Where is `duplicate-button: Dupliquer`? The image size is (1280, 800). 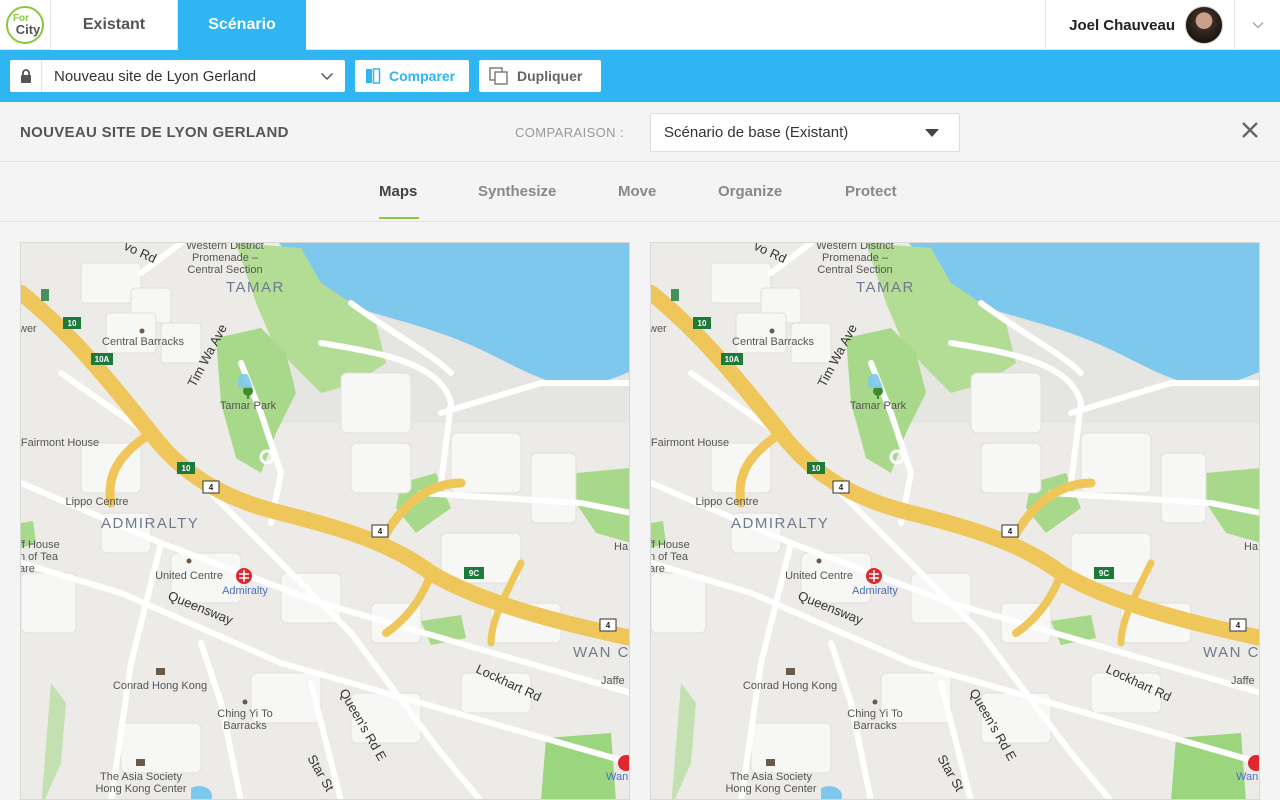
duplicate-button: Dupliquer is located at coordinates (540, 76).